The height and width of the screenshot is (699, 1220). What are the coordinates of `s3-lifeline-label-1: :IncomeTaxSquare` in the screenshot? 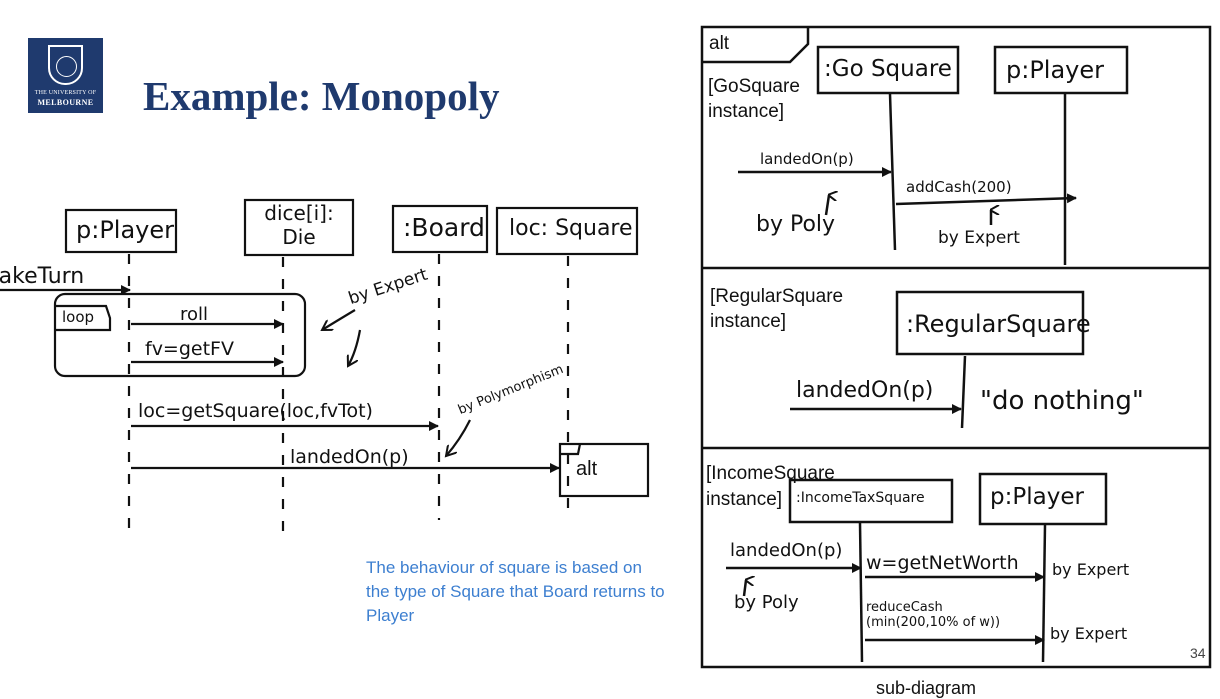 It's located at (860, 498).